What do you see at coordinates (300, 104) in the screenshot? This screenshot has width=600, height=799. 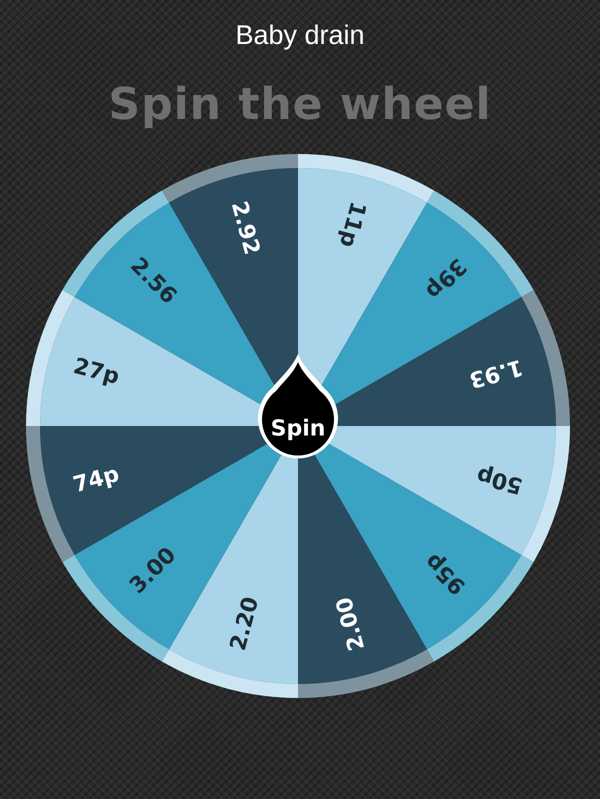 I see `heading: Spin the wheel` at bounding box center [300, 104].